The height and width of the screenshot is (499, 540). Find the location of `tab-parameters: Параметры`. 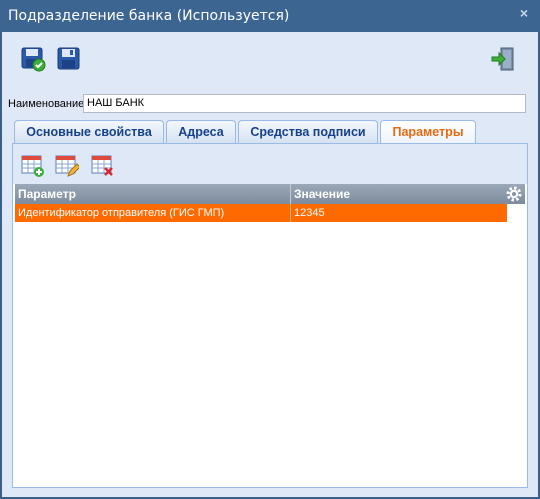

tab-parameters: Параметры is located at coordinates (428, 132).